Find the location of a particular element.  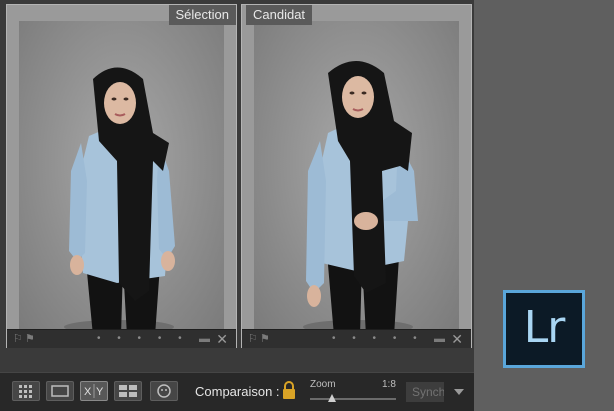

compare-label: Comparaison : is located at coordinates (237, 391).